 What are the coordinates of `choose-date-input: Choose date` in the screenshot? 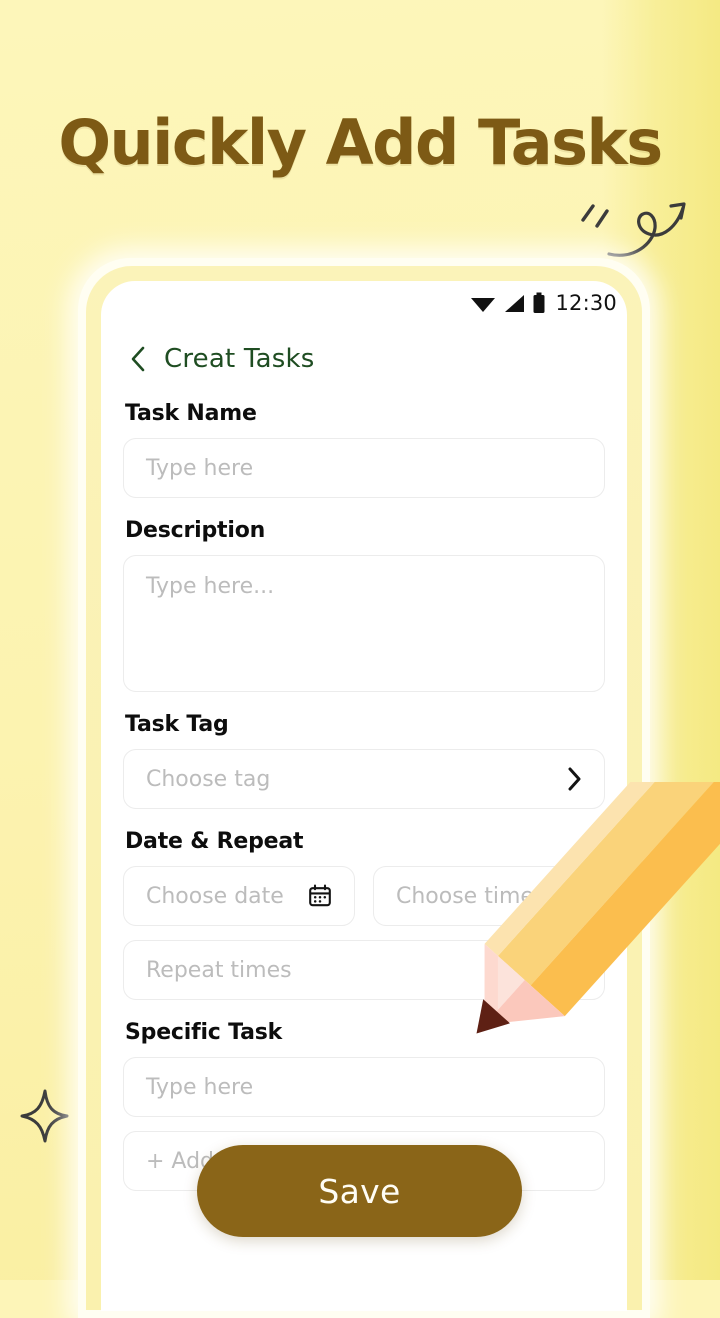 It's located at (239, 896).